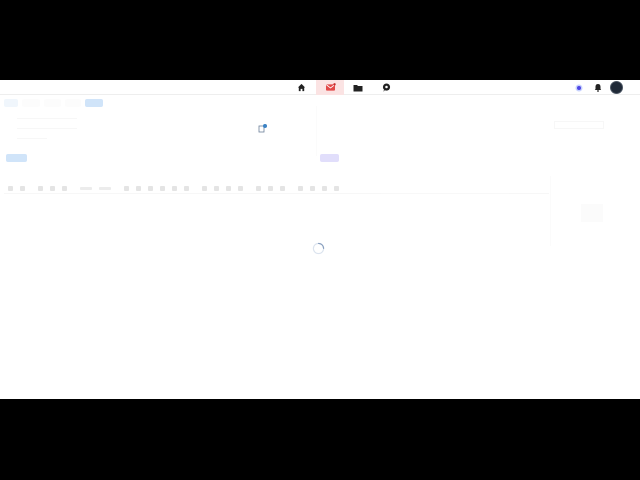  Describe the element at coordinates (318, 247) in the screenshot. I see `loading-spinner-icon` at that location.